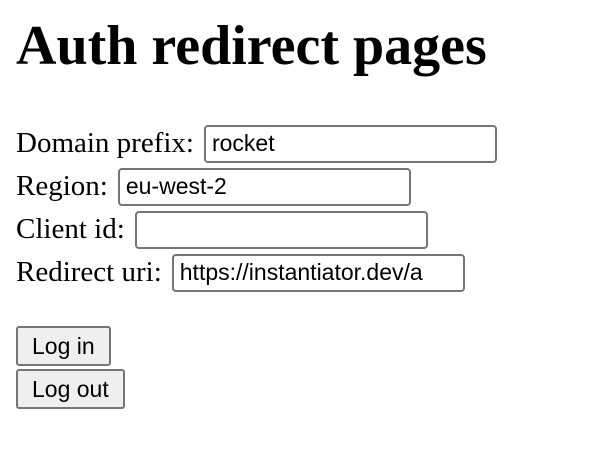 The height and width of the screenshot is (450, 610). Describe the element at coordinates (62, 186) in the screenshot. I see `region-label: Region:` at that location.